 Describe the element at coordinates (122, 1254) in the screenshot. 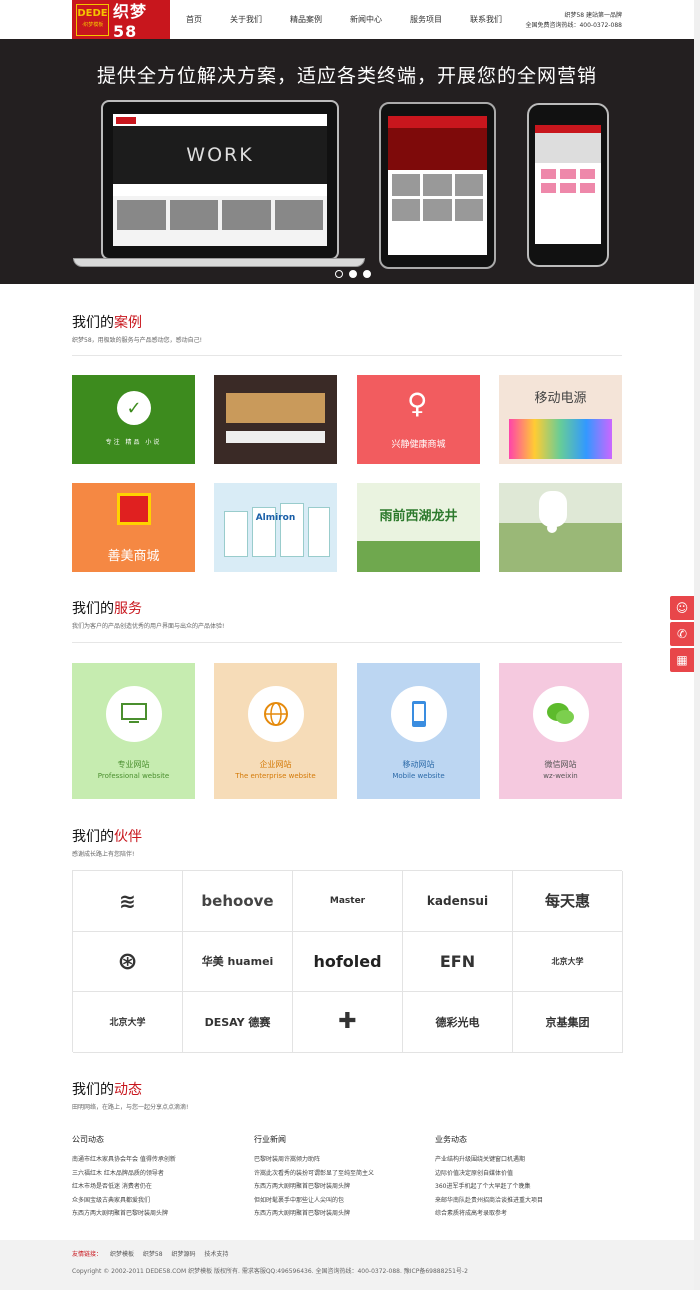

I see `friend-link: 织梦模板` at that location.